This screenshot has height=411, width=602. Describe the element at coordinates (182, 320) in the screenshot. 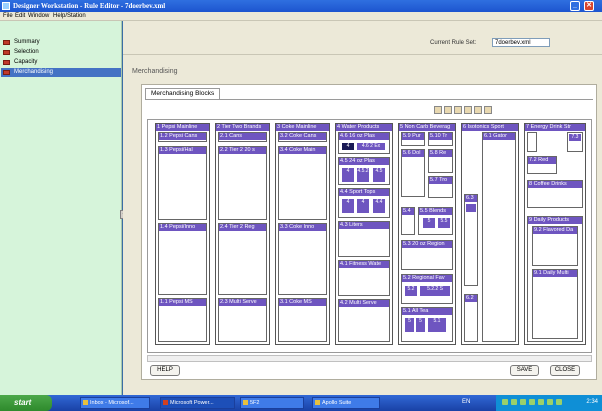

I see `block: 1.1 Pepsi MS` at that location.